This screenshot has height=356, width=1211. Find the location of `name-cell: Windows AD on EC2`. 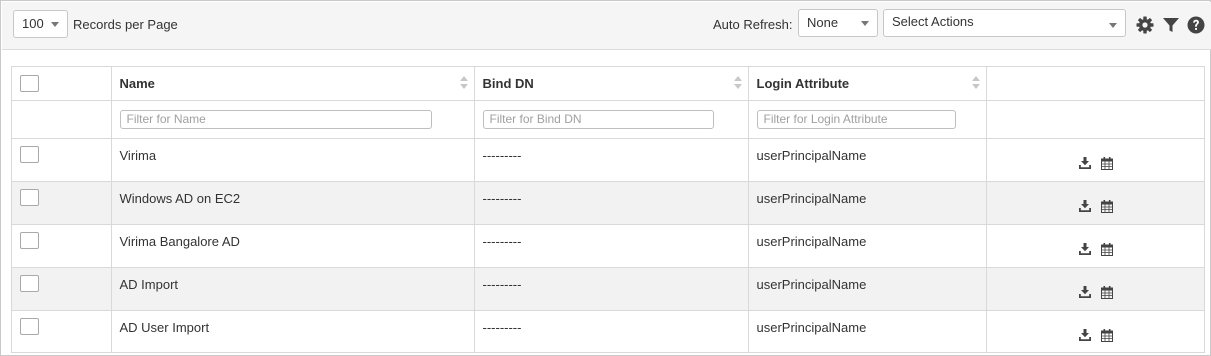

name-cell: Windows AD on EC2 is located at coordinates (293, 202).